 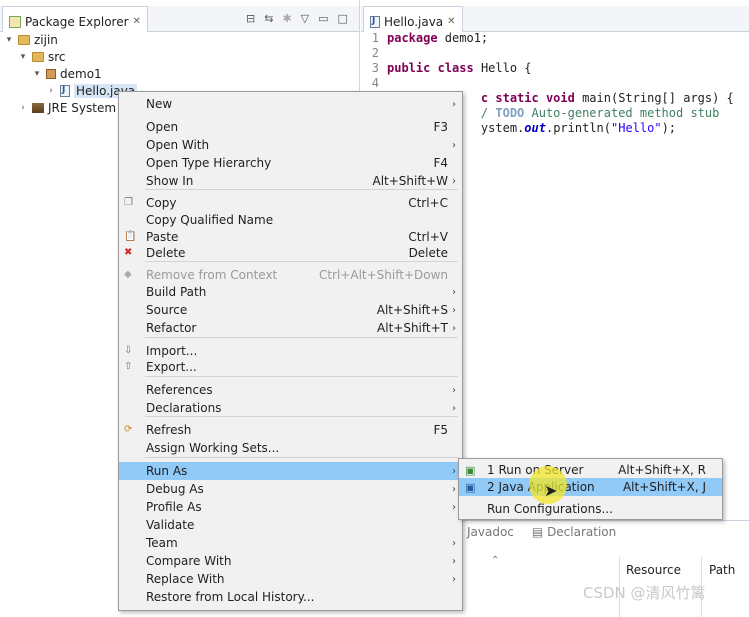 What do you see at coordinates (290, 390) in the screenshot?
I see `menu-item-references: References ›` at bounding box center [290, 390].